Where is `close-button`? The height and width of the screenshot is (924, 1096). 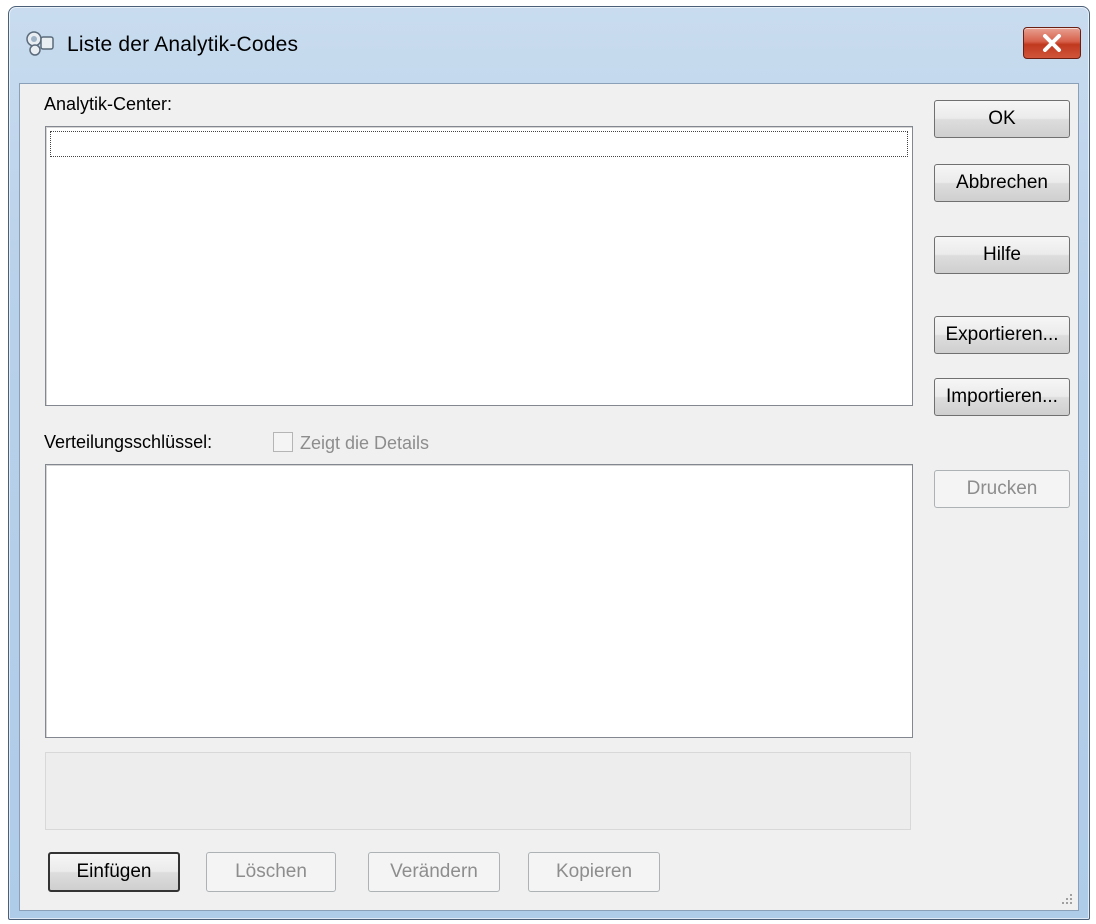
close-button is located at coordinates (1052, 43).